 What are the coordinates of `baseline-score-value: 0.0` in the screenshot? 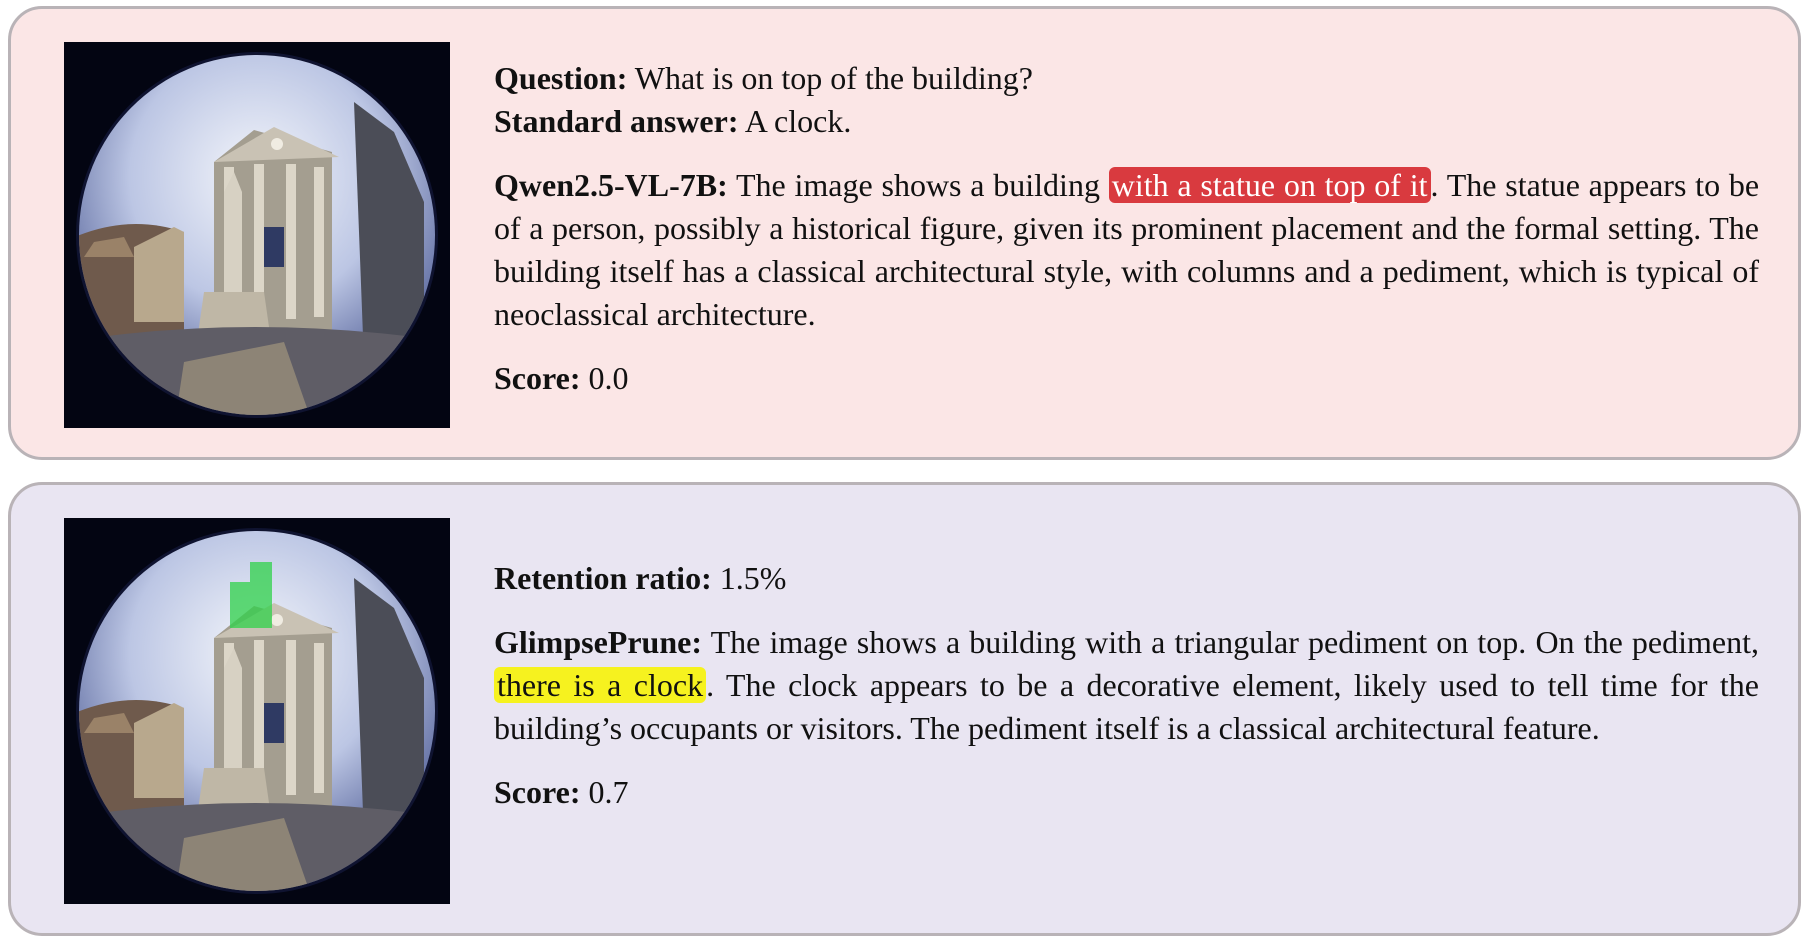 It's located at (608, 378).